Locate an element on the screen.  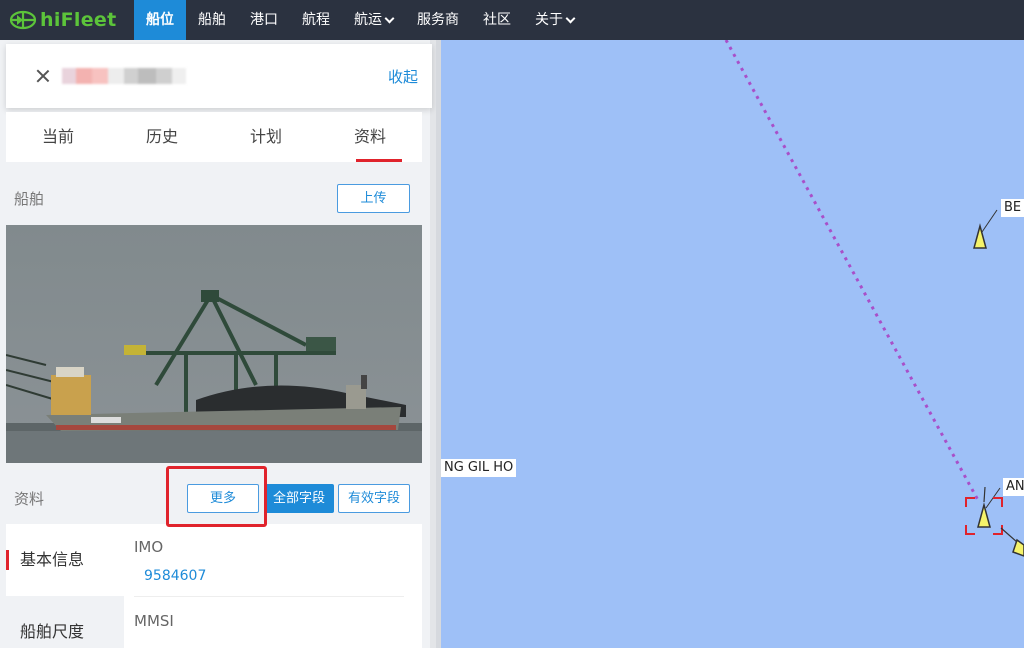
ship-info-box: 基本信息 船舶尺度 IMO 9584607 MMSI is located at coordinates (214, 586).